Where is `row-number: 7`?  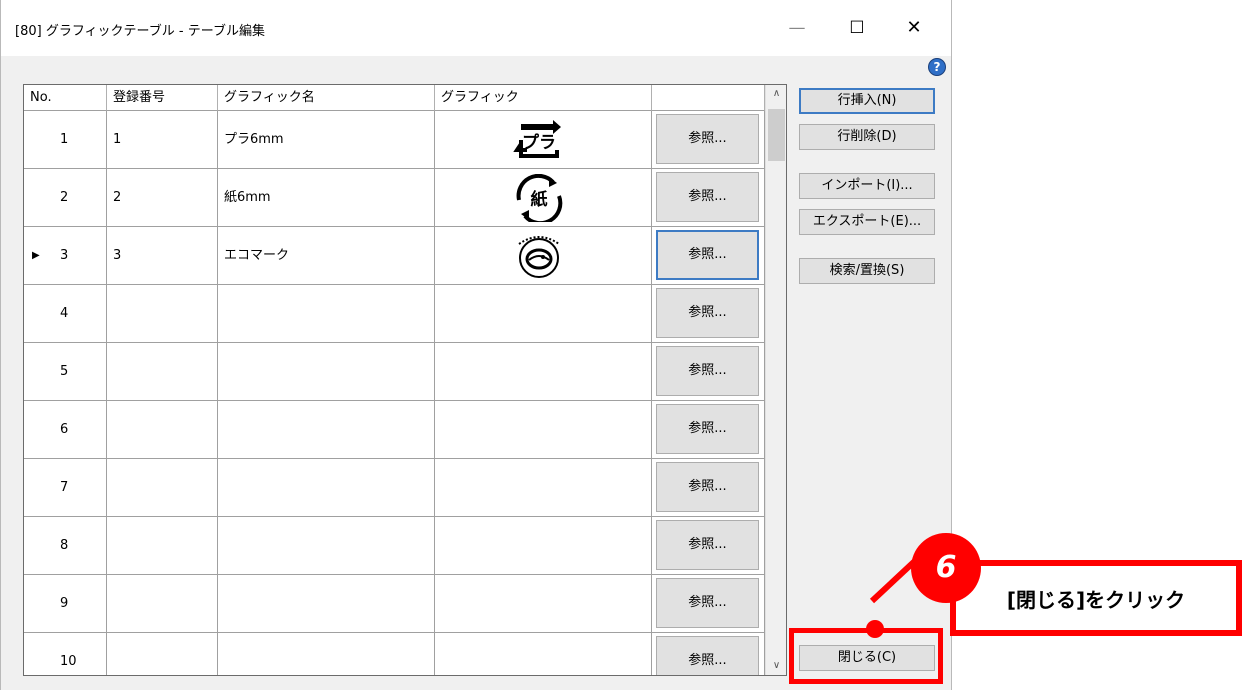 row-number: 7 is located at coordinates (64, 487).